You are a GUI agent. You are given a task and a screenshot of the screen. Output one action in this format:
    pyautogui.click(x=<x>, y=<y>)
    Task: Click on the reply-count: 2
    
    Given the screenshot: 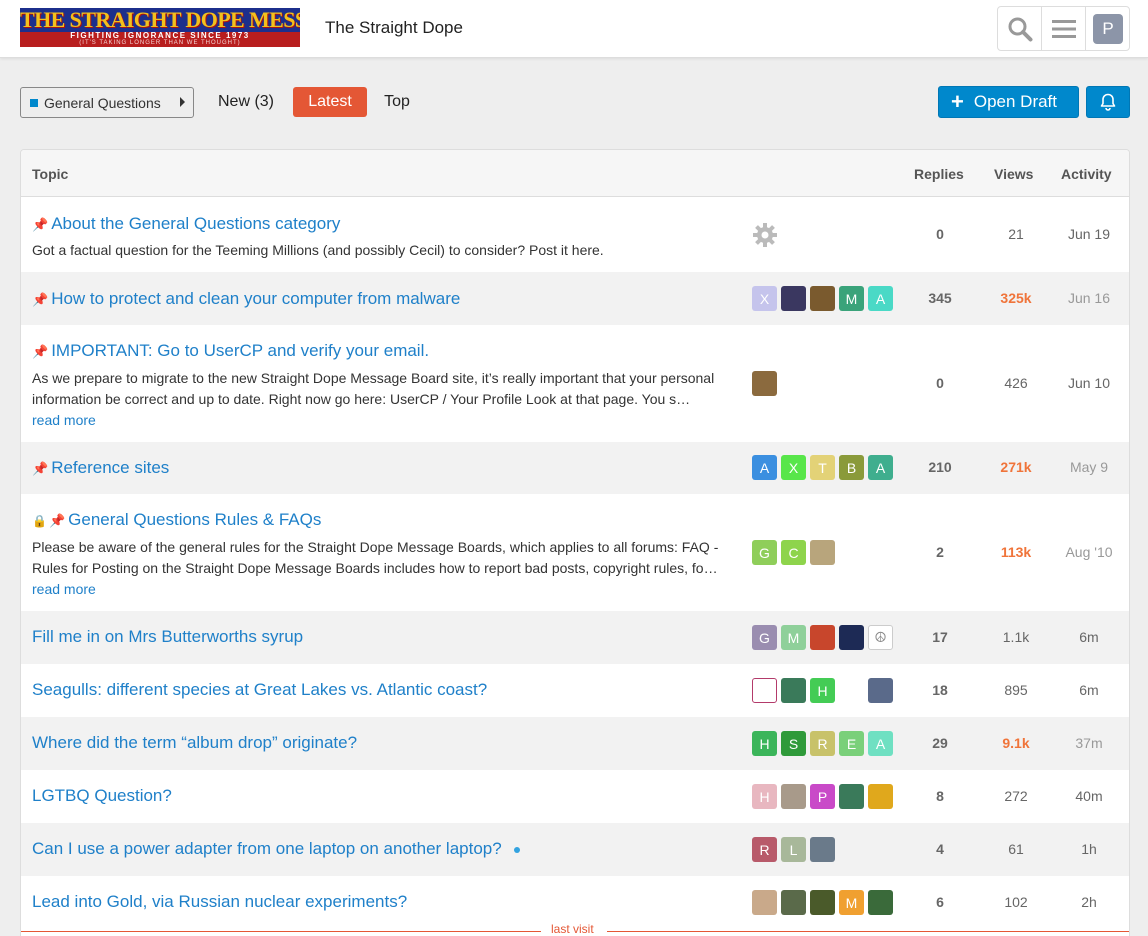 What is the action you would take?
    pyautogui.click(x=940, y=552)
    